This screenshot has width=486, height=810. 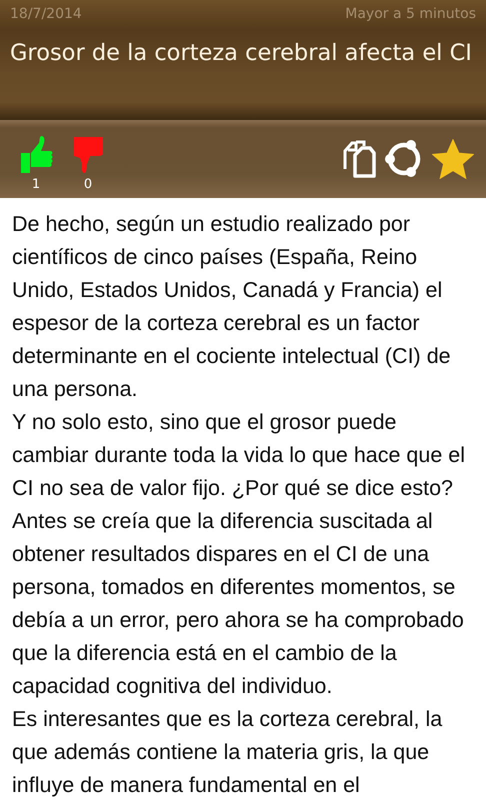 What do you see at coordinates (36, 154) in the screenshot?
I see `thumbs-up-icon` at bounding box center [36, 154].